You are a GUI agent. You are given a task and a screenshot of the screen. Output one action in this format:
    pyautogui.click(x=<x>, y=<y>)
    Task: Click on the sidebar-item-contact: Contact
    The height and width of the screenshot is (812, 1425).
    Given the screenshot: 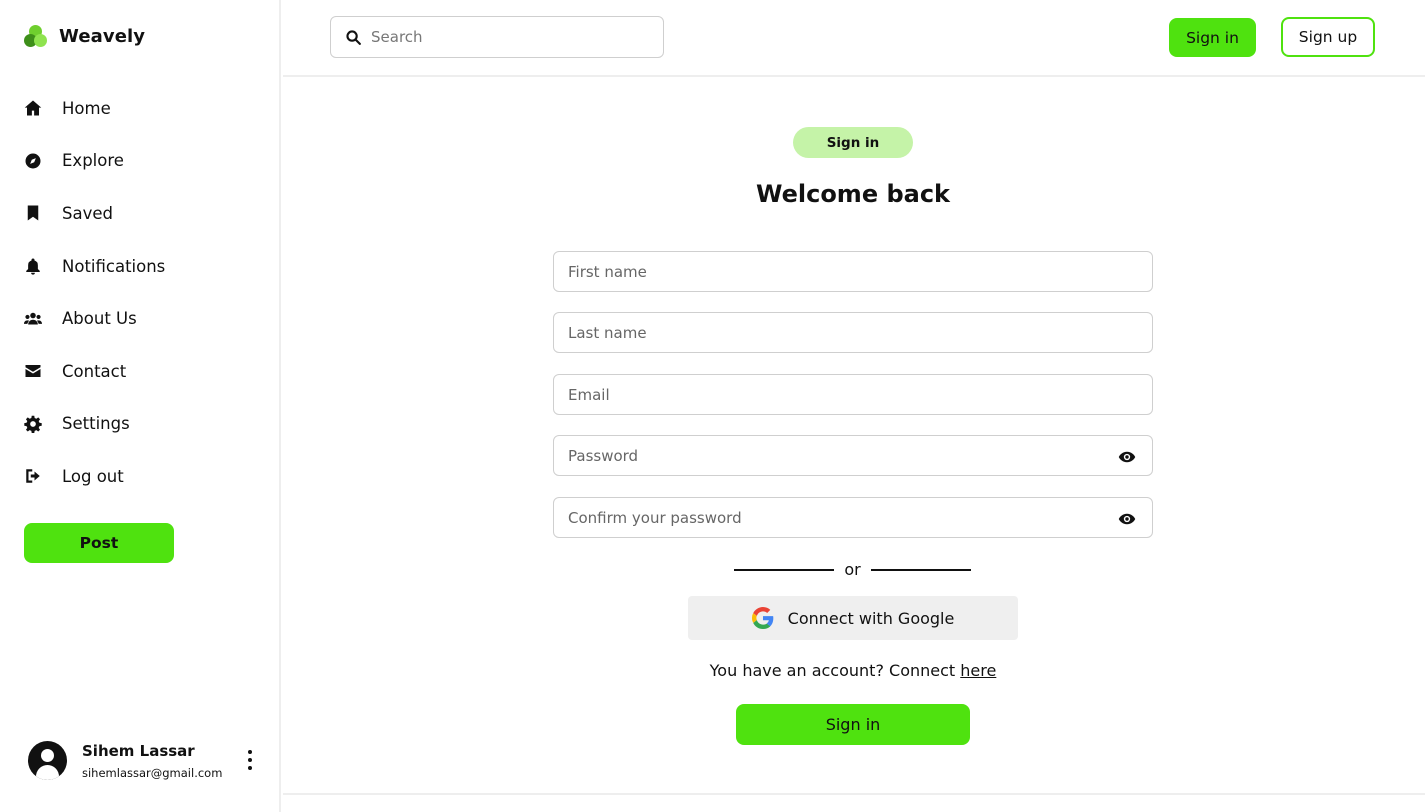 What is the action you would take?
    pyautogui.click(x=144, y=371)
    